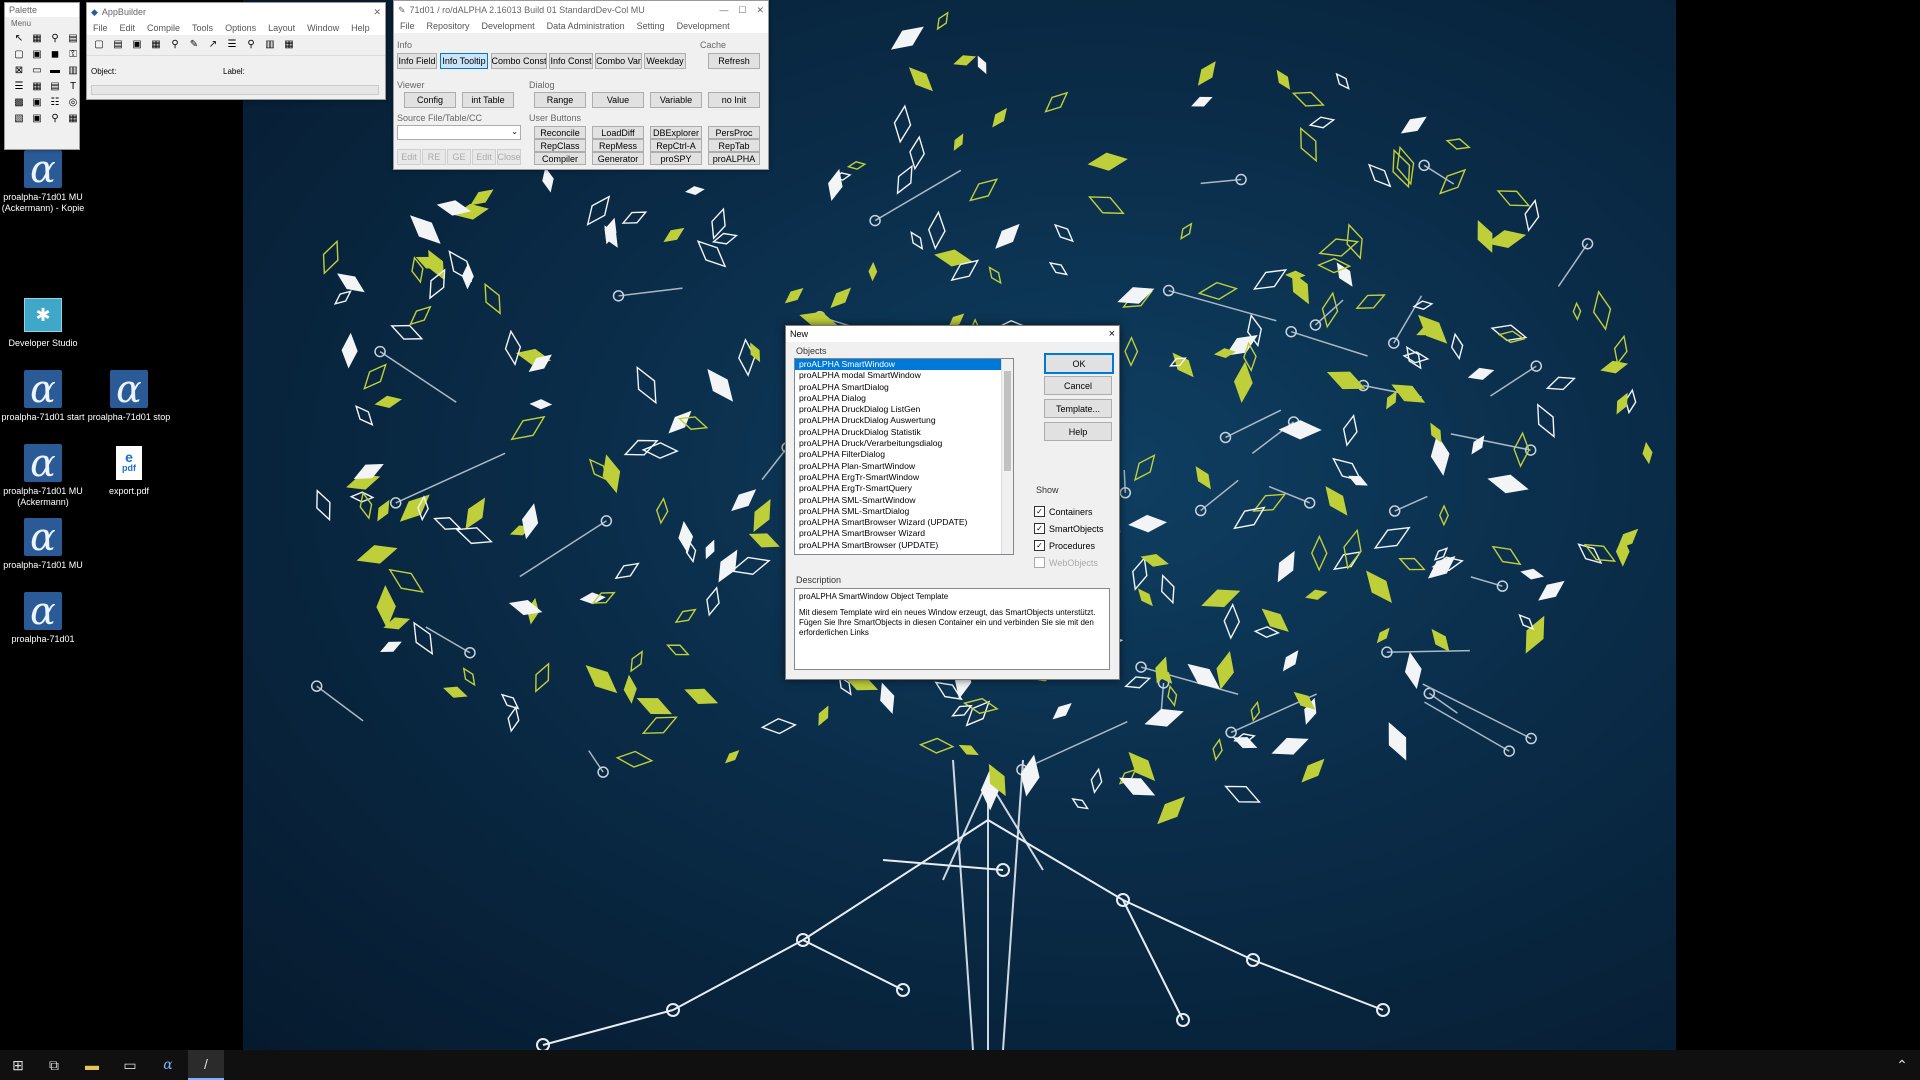 This screenshot has height=1080, width=1920. I want to click on palette-tool-icon: ⚿, so click(73, 55).